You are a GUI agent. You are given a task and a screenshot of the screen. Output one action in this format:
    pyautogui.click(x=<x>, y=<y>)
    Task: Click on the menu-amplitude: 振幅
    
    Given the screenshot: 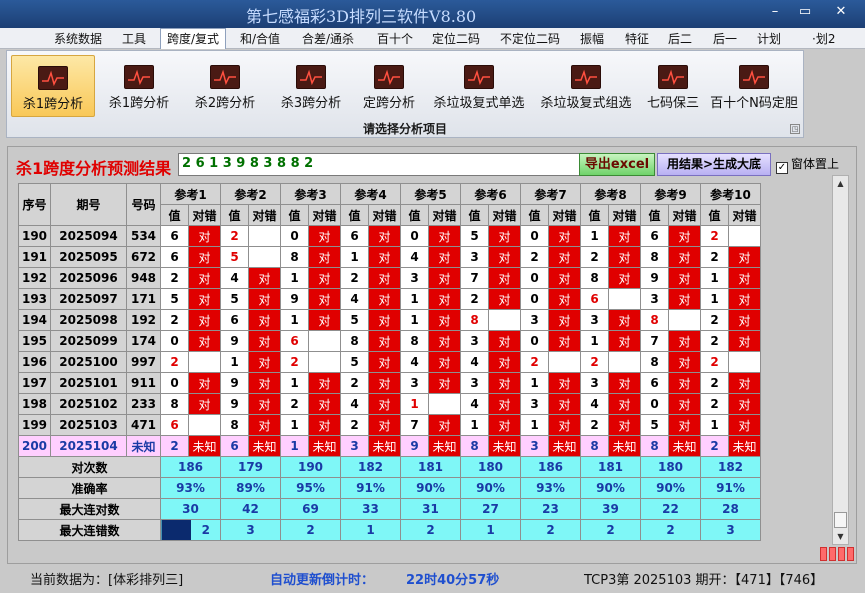 What is the action you would take?
    pyautogui.click(x=592, y=38)
    